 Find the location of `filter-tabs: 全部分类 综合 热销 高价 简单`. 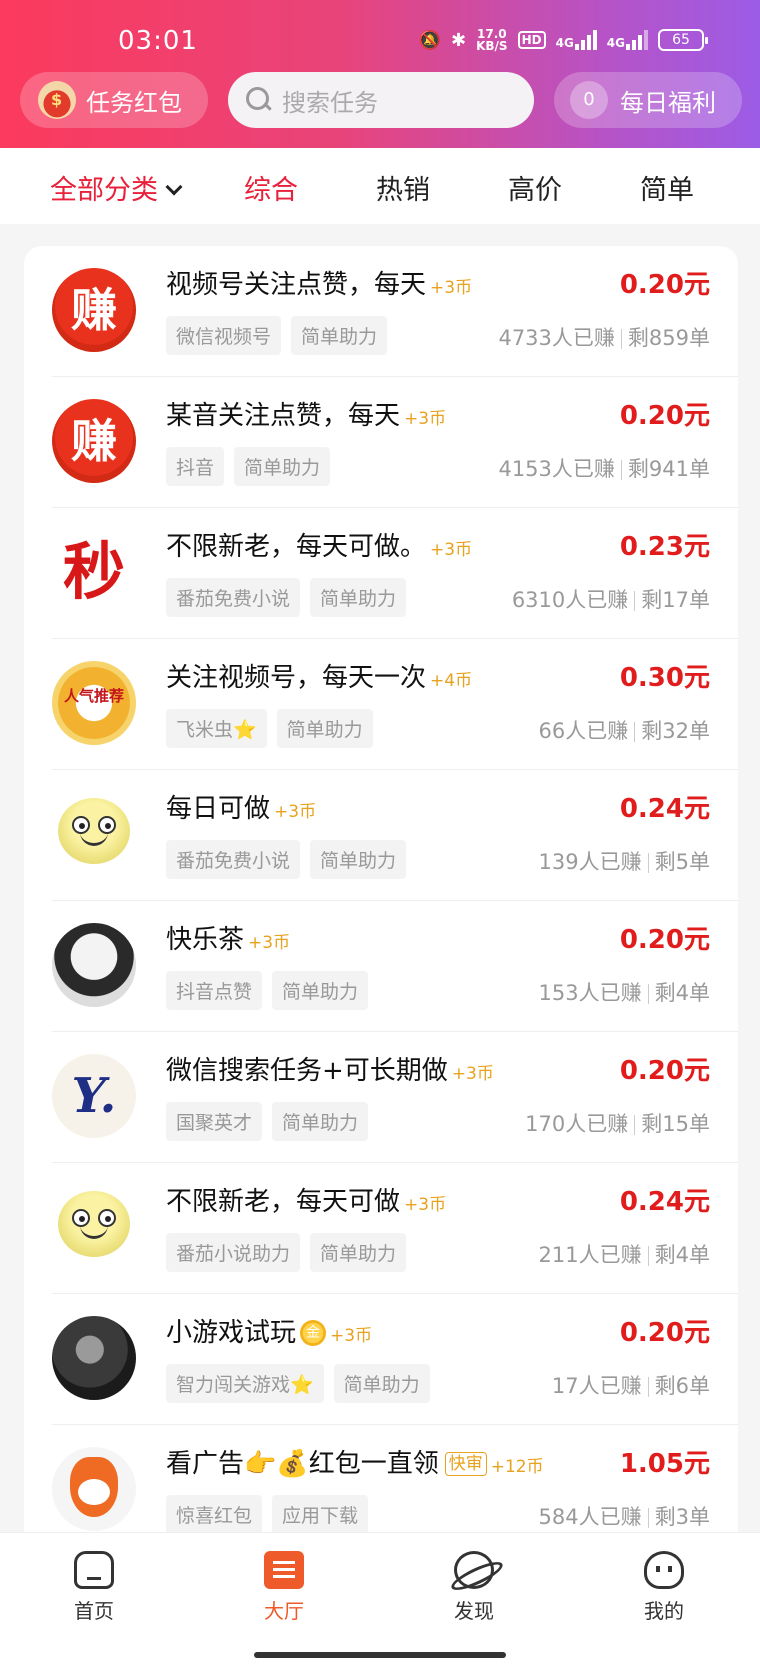

filter-tabs: 全部分类 综合 热销 高价 简单 is located at coordinates (380, 186).